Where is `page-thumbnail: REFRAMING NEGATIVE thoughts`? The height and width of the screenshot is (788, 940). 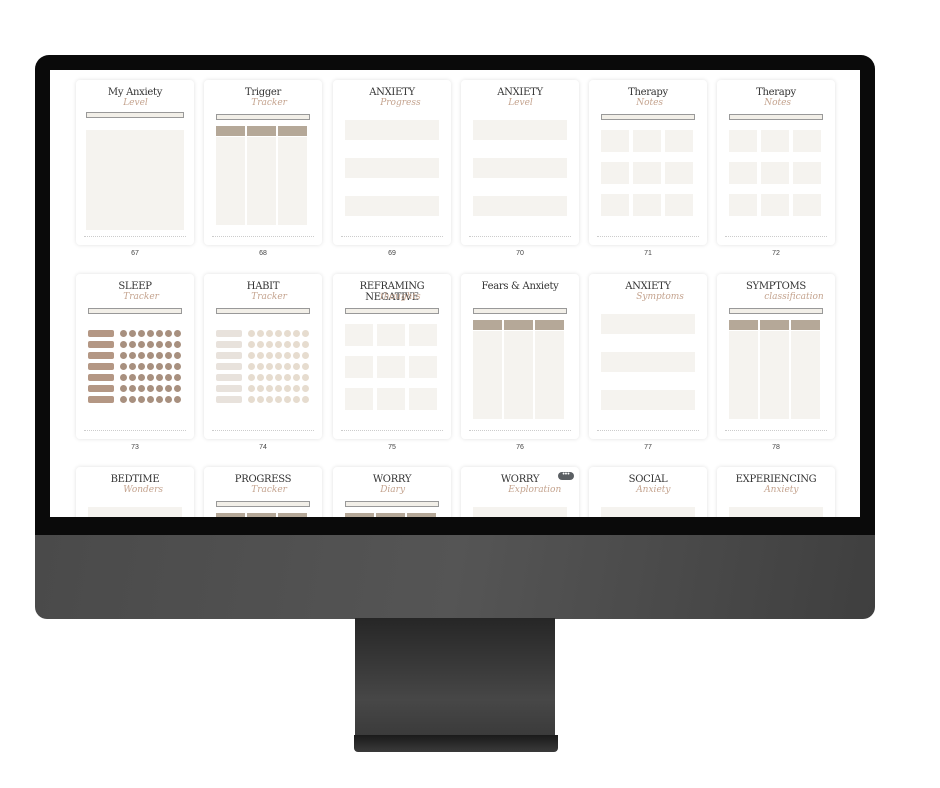 page-thumbnail: REFRAMING NEGATIVE thoughts is located at coordinates (392, 356).